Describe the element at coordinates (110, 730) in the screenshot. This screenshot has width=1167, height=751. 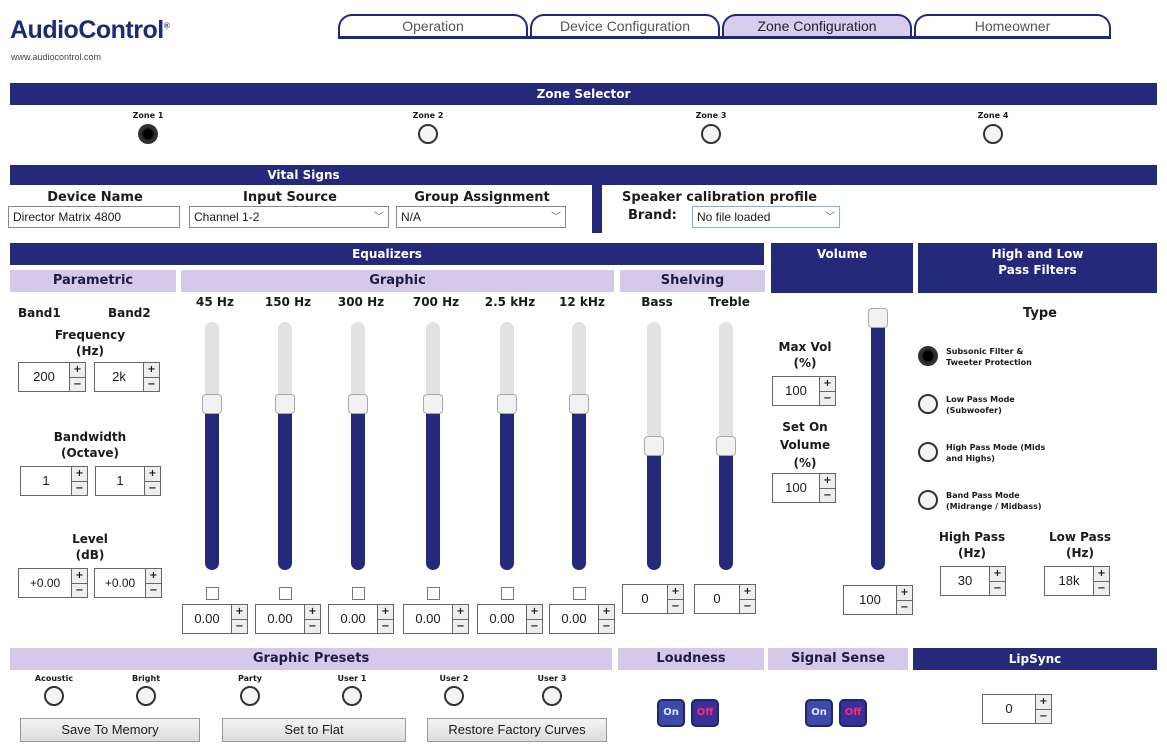
I see `save-to-memory-button: Save To Memory` at that location.